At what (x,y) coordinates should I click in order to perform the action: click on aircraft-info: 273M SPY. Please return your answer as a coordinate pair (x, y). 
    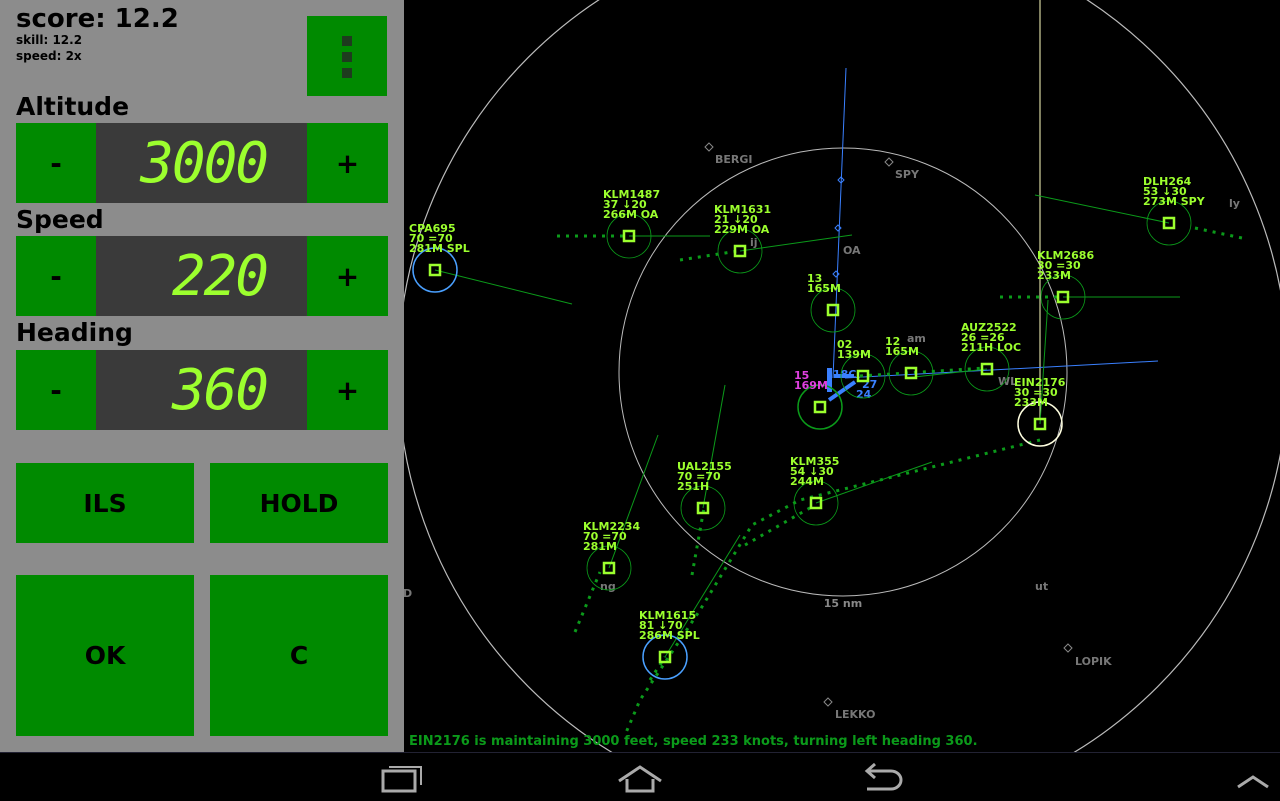
    Looking at the image, I should click on (1174, 201).